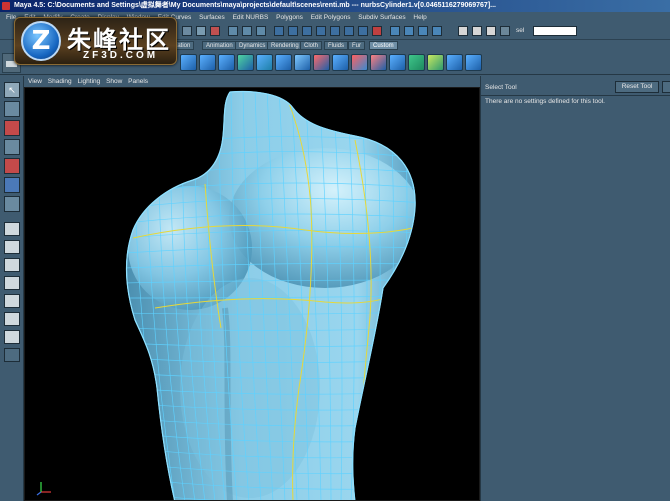 The image size is (670, 501). Describe the element at coordinates (233, 31) in the screenshot. I see `select-hierarchy-icon` at that location.